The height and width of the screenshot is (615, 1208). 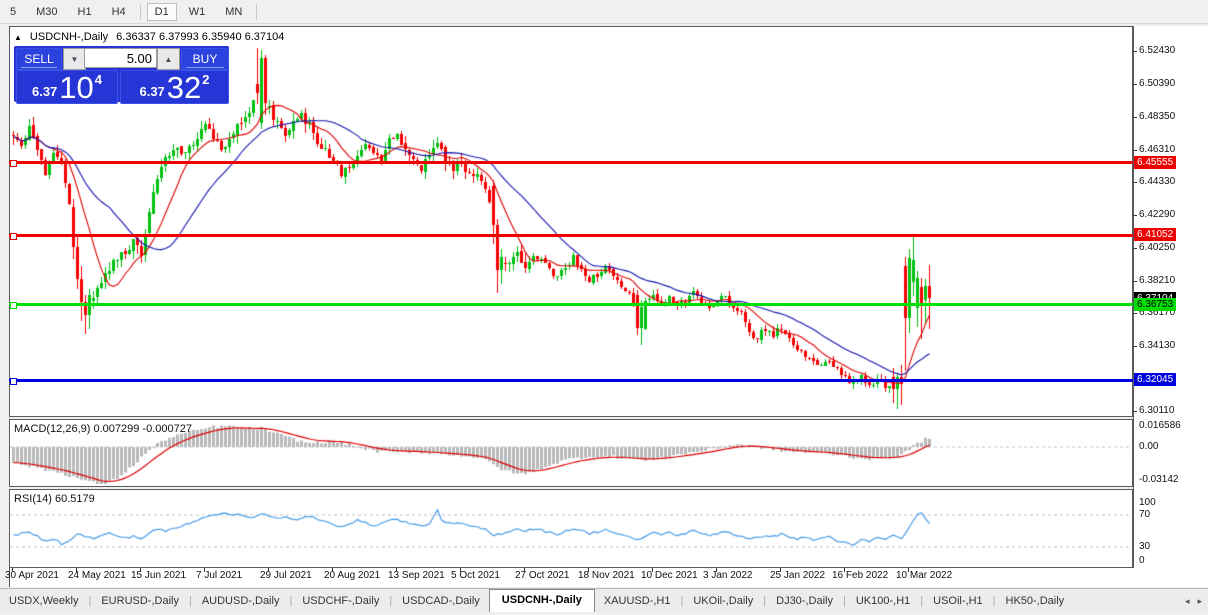 I want to click on buy-price-small: 6.37, so click(x=152, y=91).